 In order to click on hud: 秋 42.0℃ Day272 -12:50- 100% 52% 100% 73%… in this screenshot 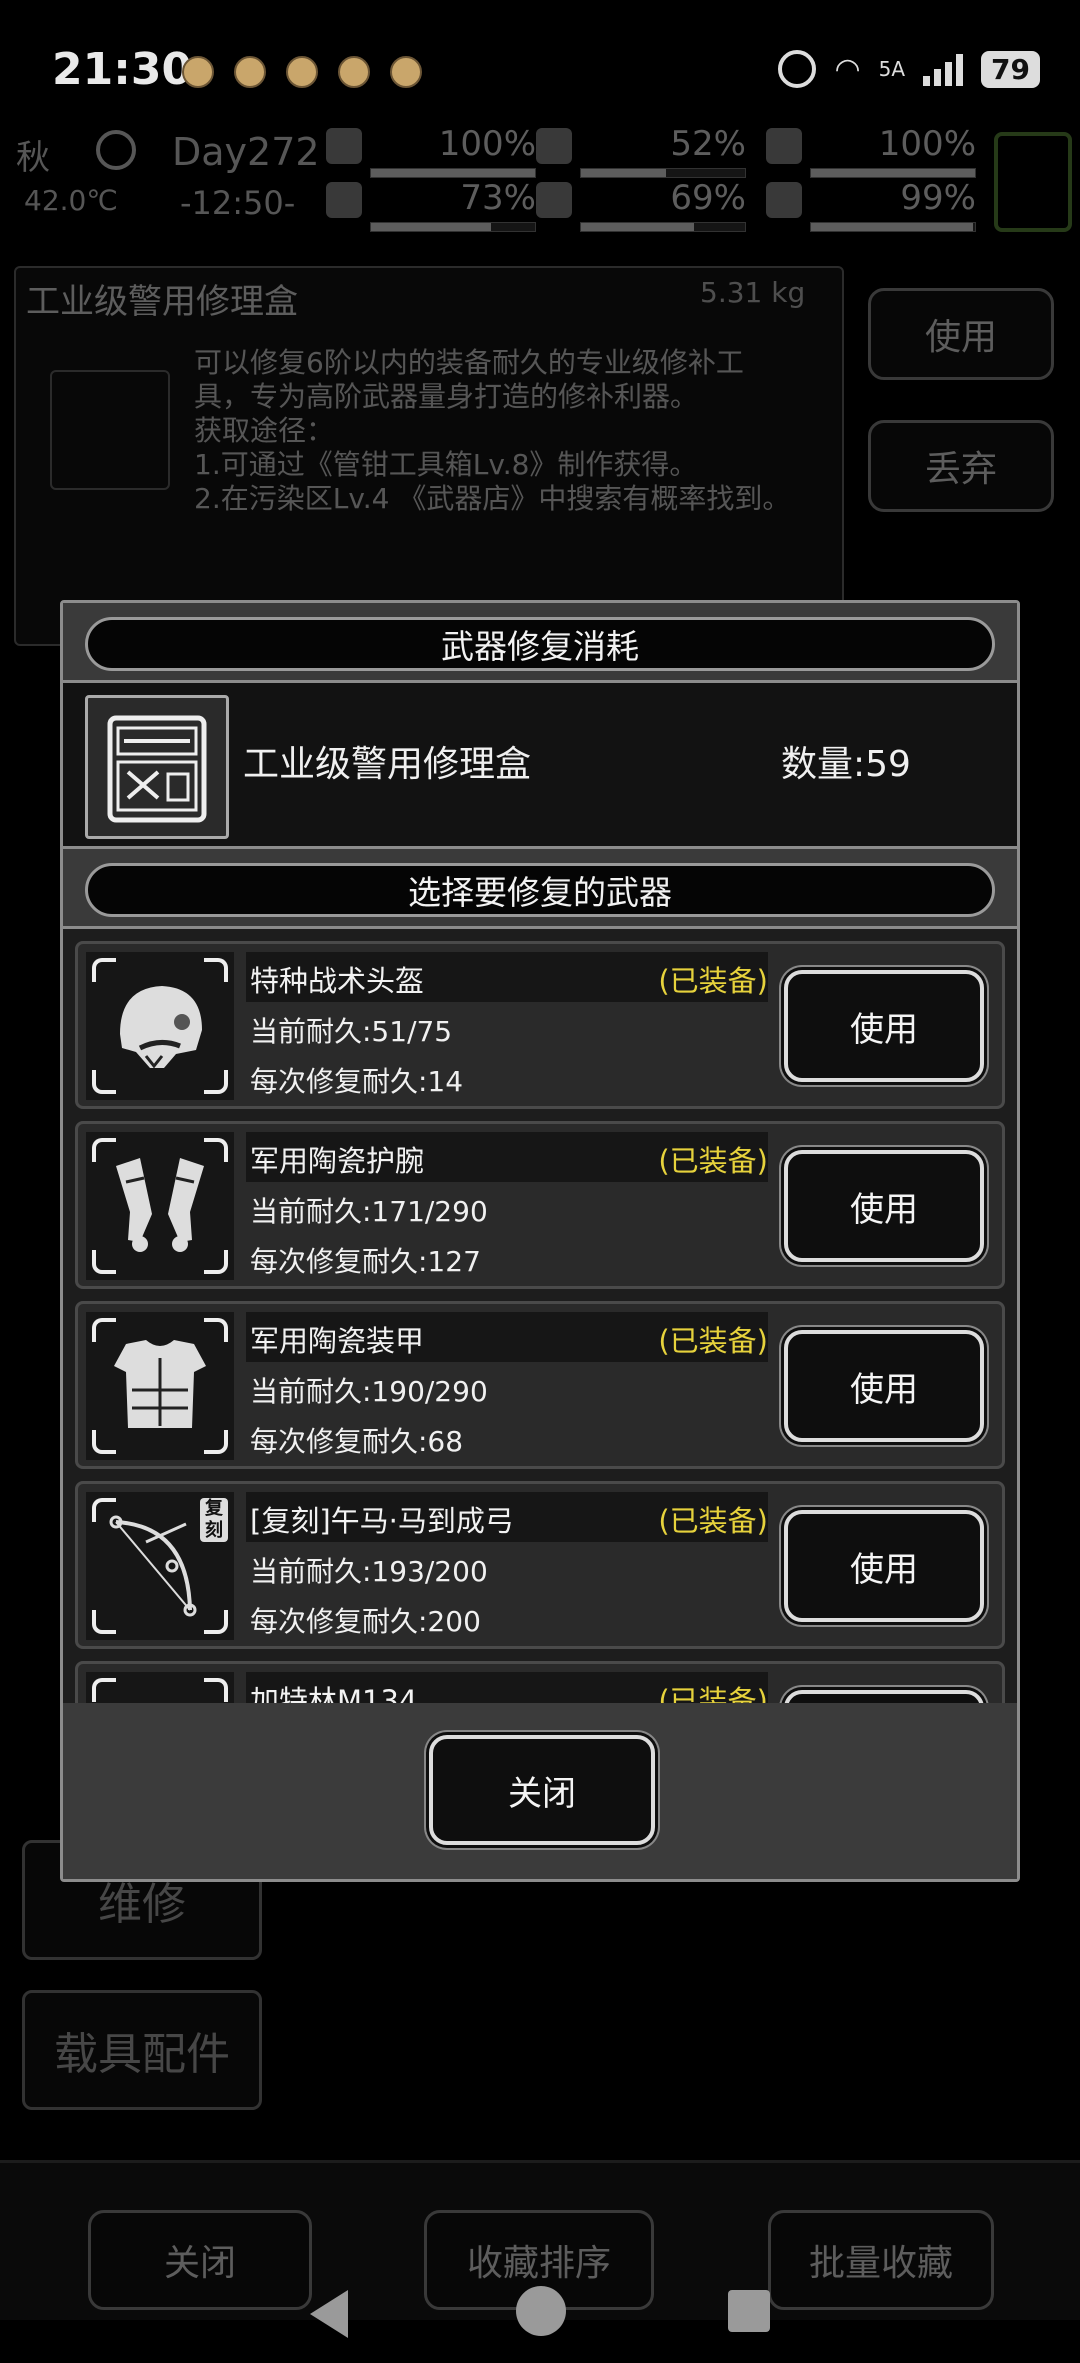, I will do `click(541, 180)`.